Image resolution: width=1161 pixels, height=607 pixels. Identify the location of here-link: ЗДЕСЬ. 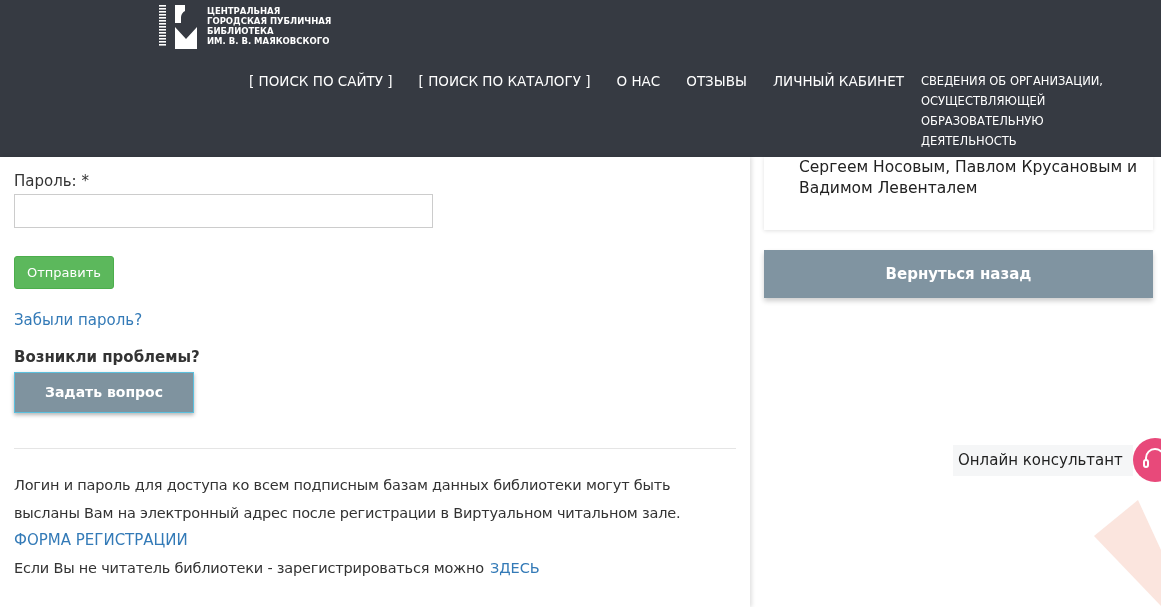
(514, 567).